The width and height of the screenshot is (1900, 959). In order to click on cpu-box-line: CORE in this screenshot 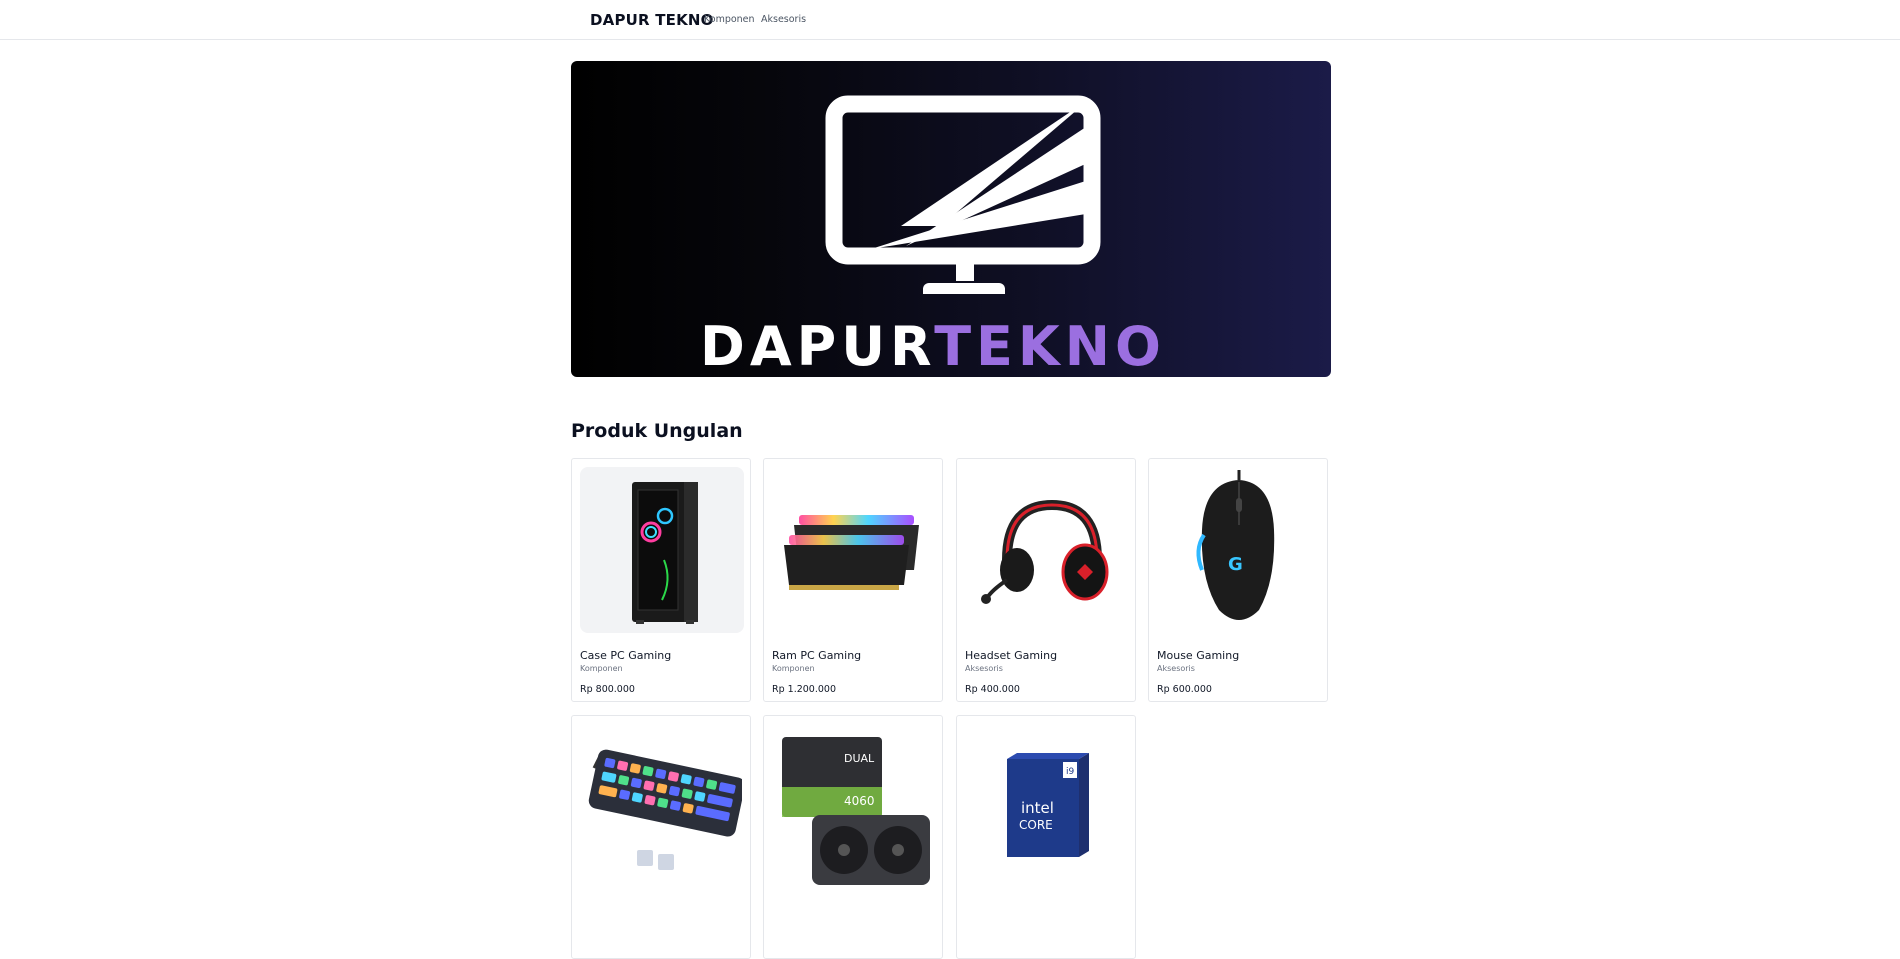, I will do `click(1036, 825)`.